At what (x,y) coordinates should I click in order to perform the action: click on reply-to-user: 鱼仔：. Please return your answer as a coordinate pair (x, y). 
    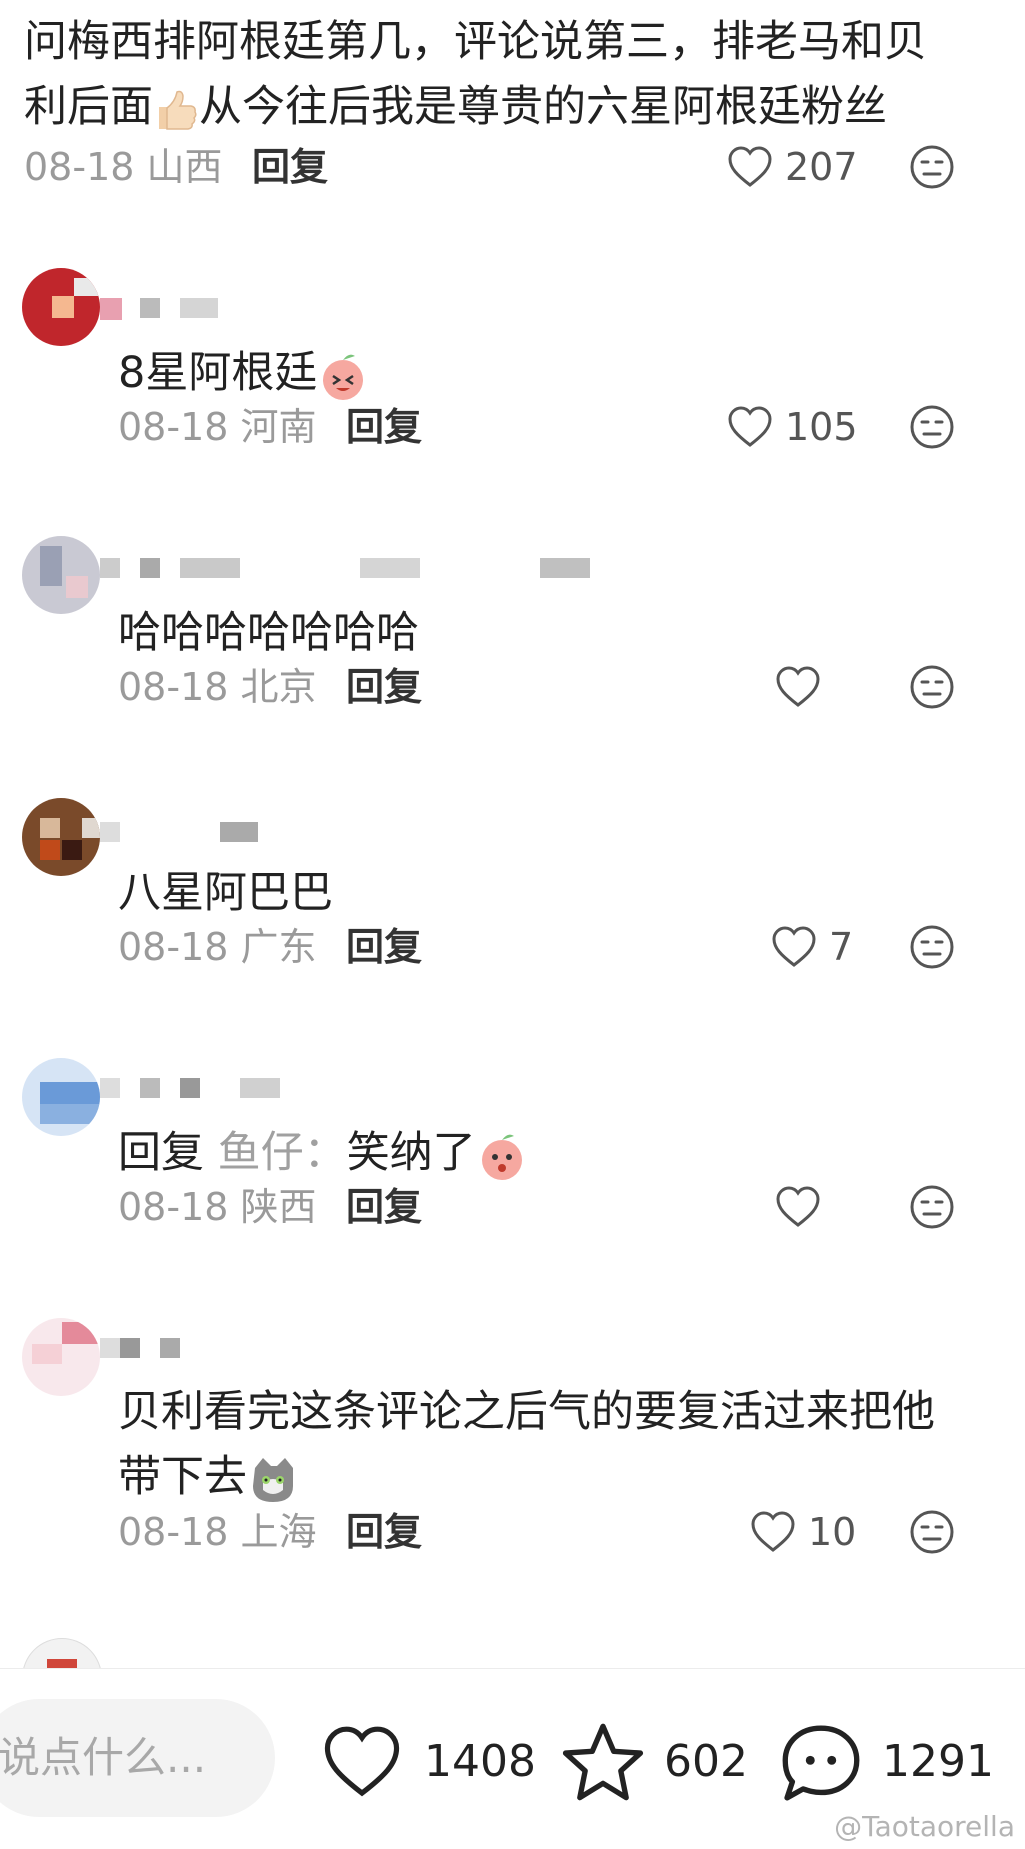
    Looking at the image, I should click on (282, 1153).